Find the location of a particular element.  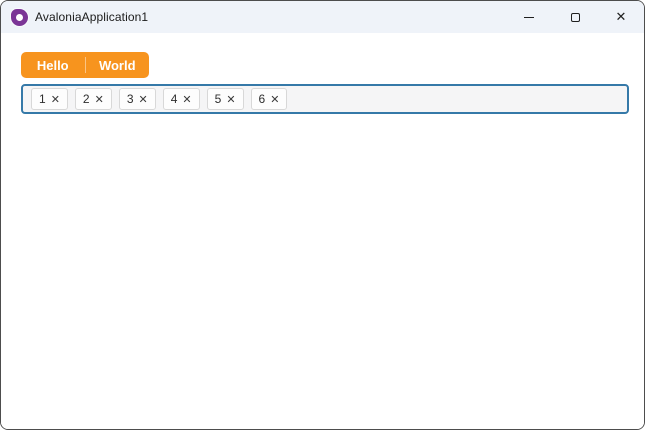

chip: 3 ✕ is located at coordinates (137, 99).